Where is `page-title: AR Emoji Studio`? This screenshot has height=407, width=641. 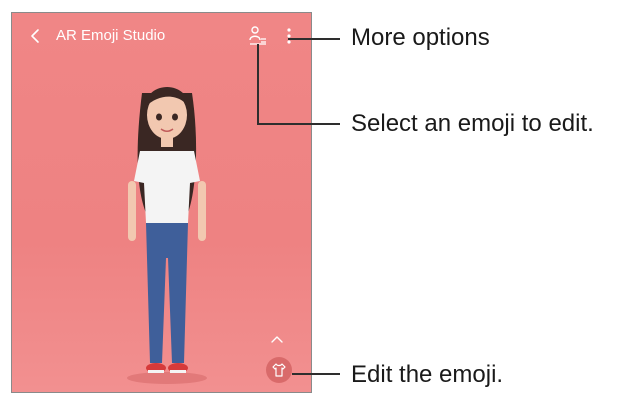
page-title: AR Emoji Studio is located at coordinates (111, 35).